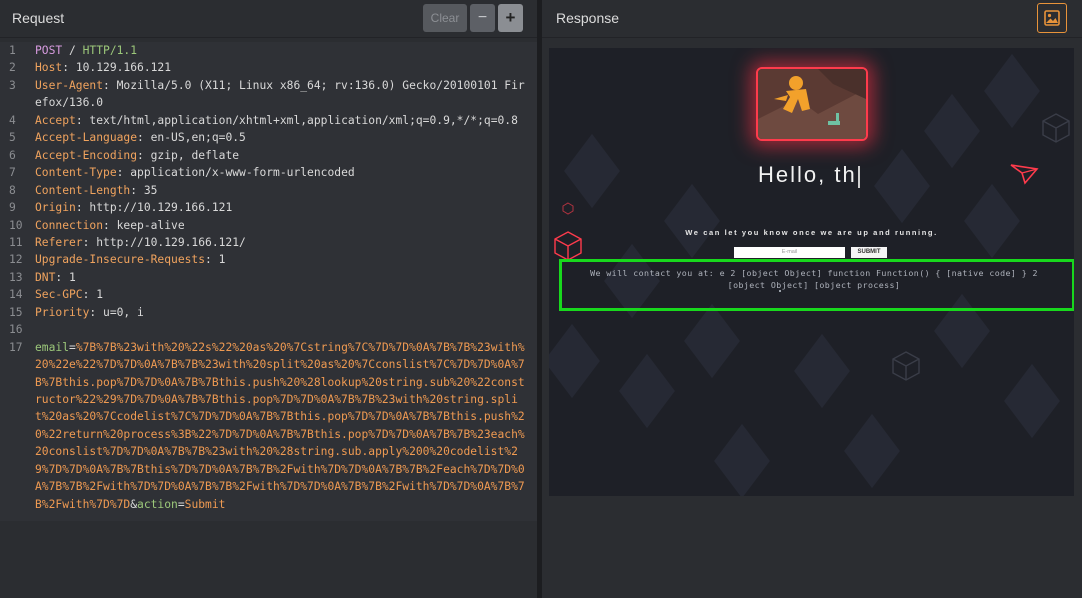 This screenshot has height=598, width=1082. I want to click on code-token: Content-Type, so click(76, 173).